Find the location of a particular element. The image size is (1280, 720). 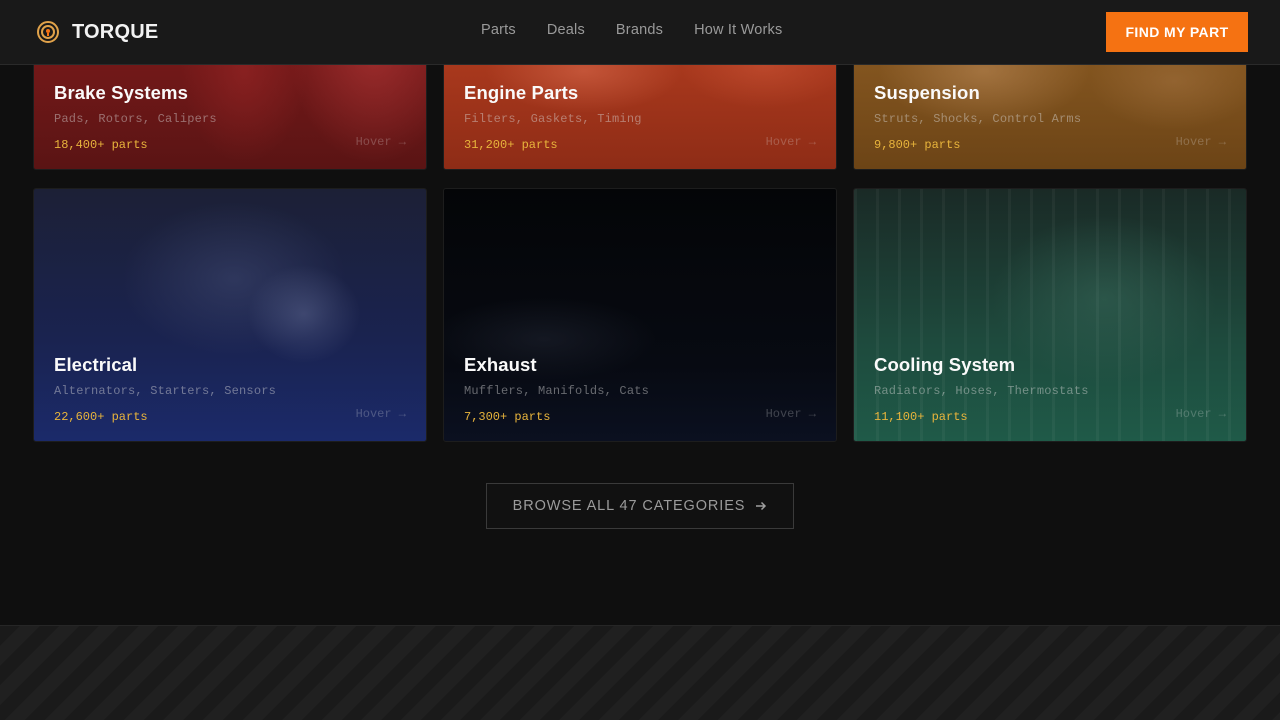

brand-name: TORQUE is located at coordinates (115, 31).